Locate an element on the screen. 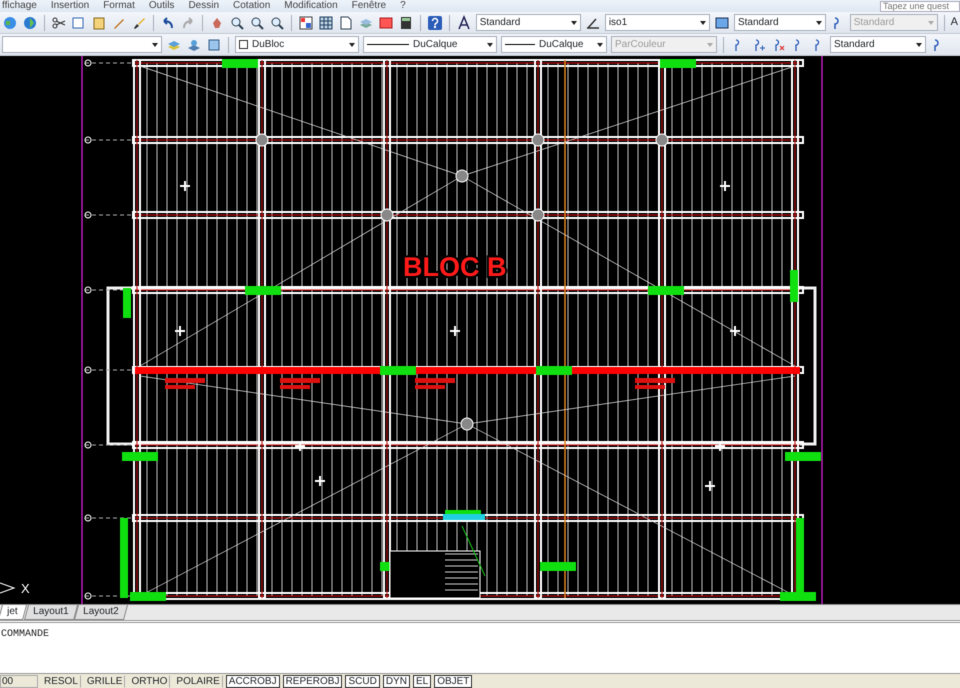 This screenshot has height=688, width=960. help-search-field: Tapez une quest is located at coordinates (920, 6).